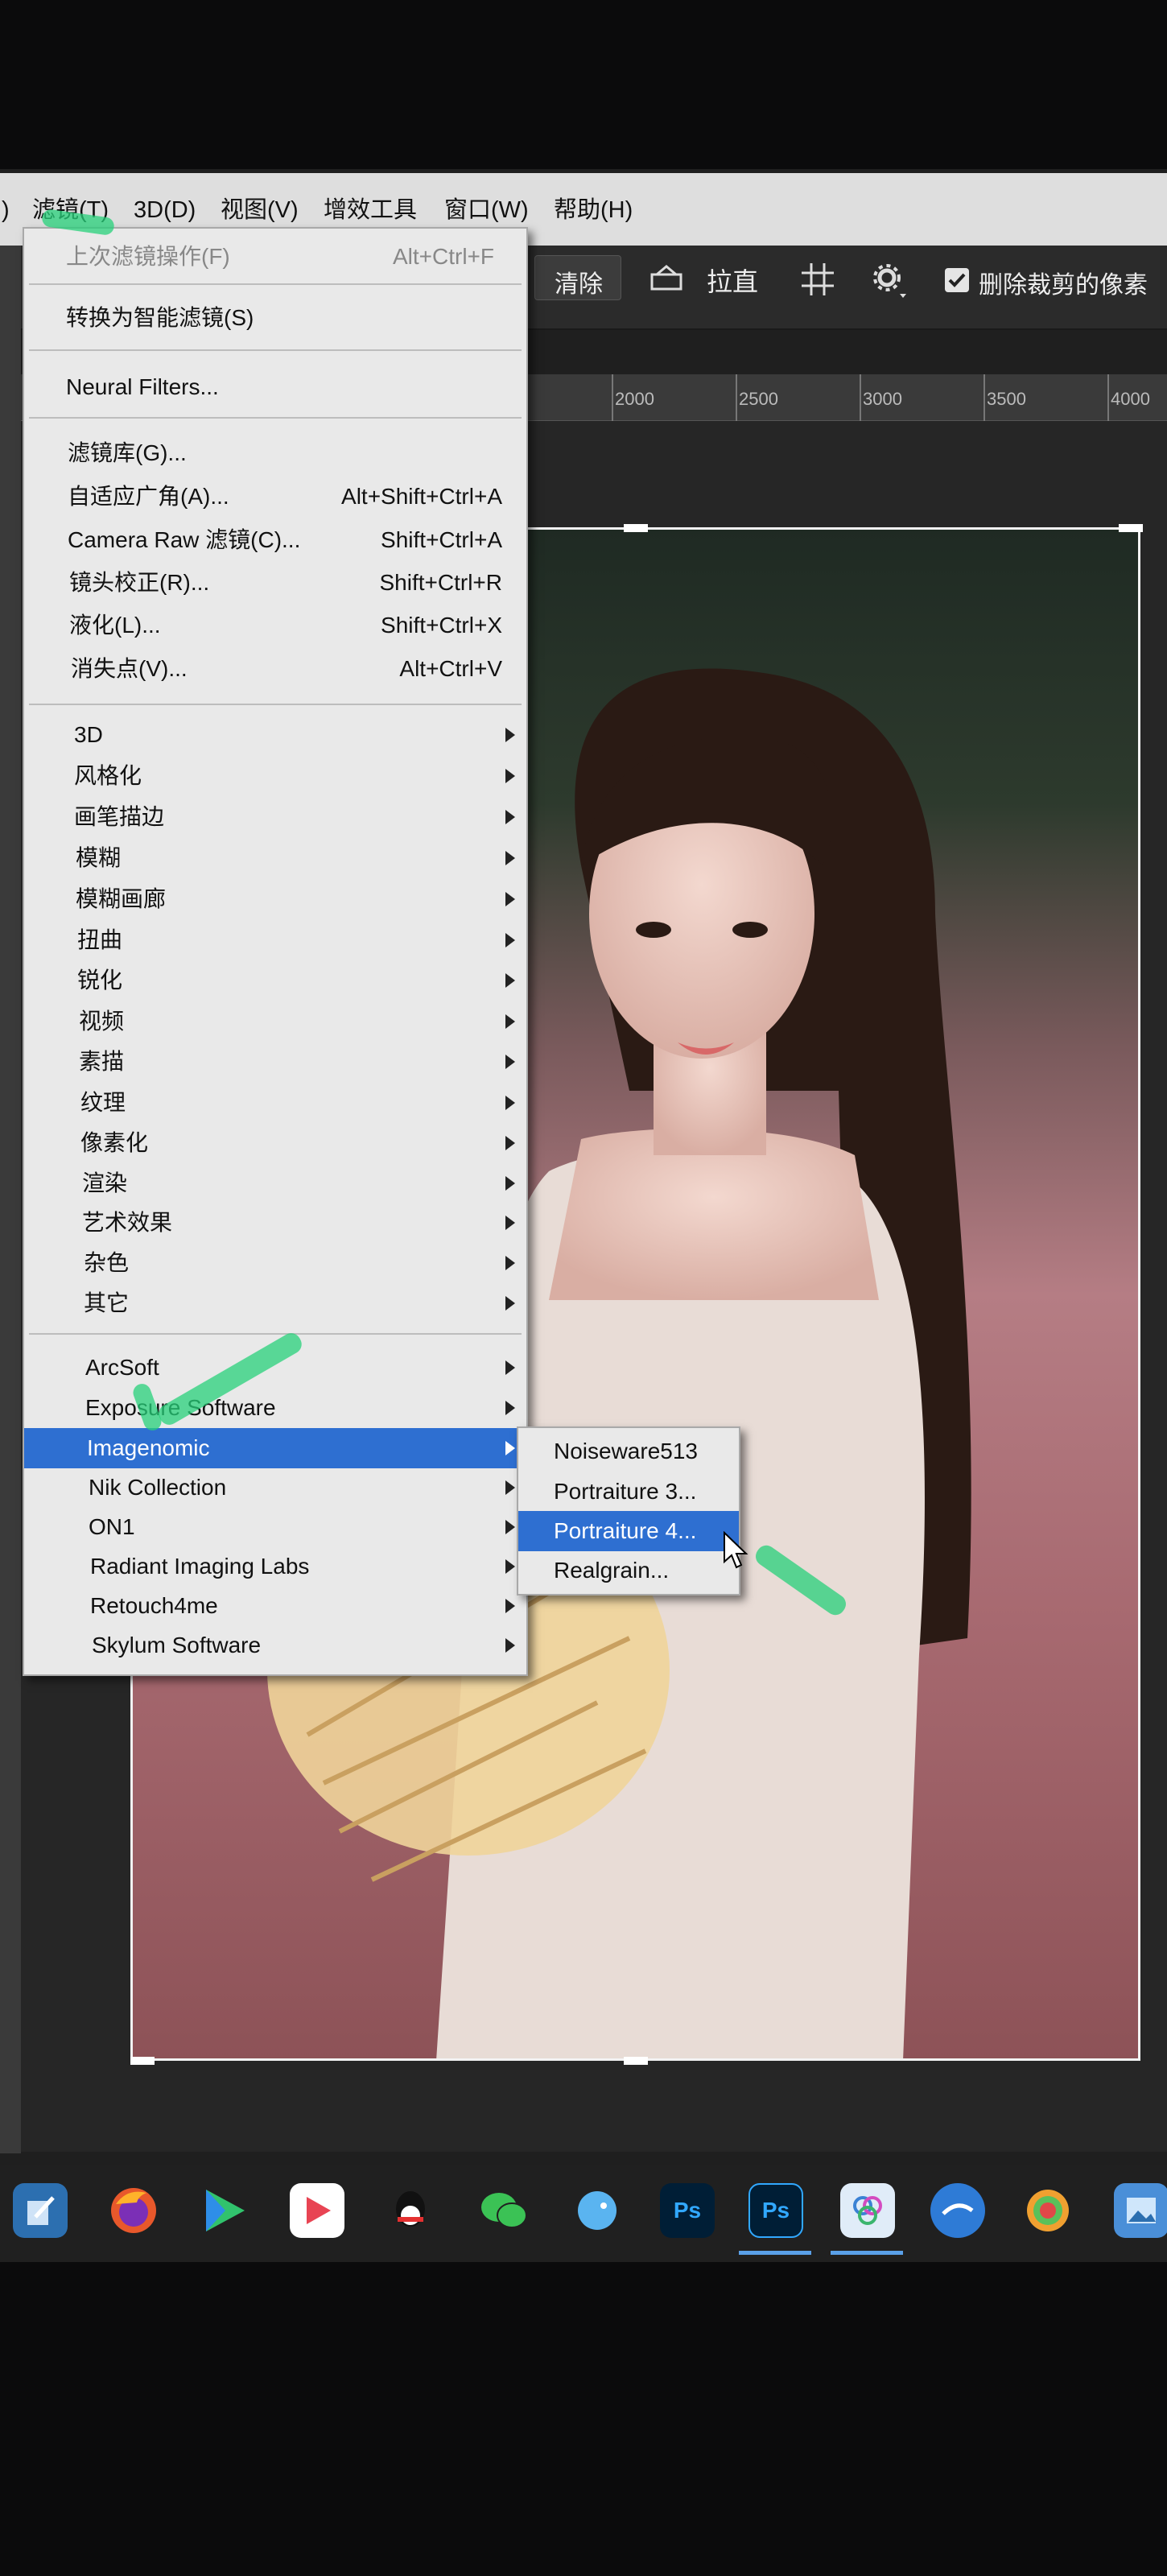 The image size is (1167, 2576). Describe the element at coordinates (275, 817) in the screenshot. I see `menu-item-brush-strokes: 画笔描边` at that location.